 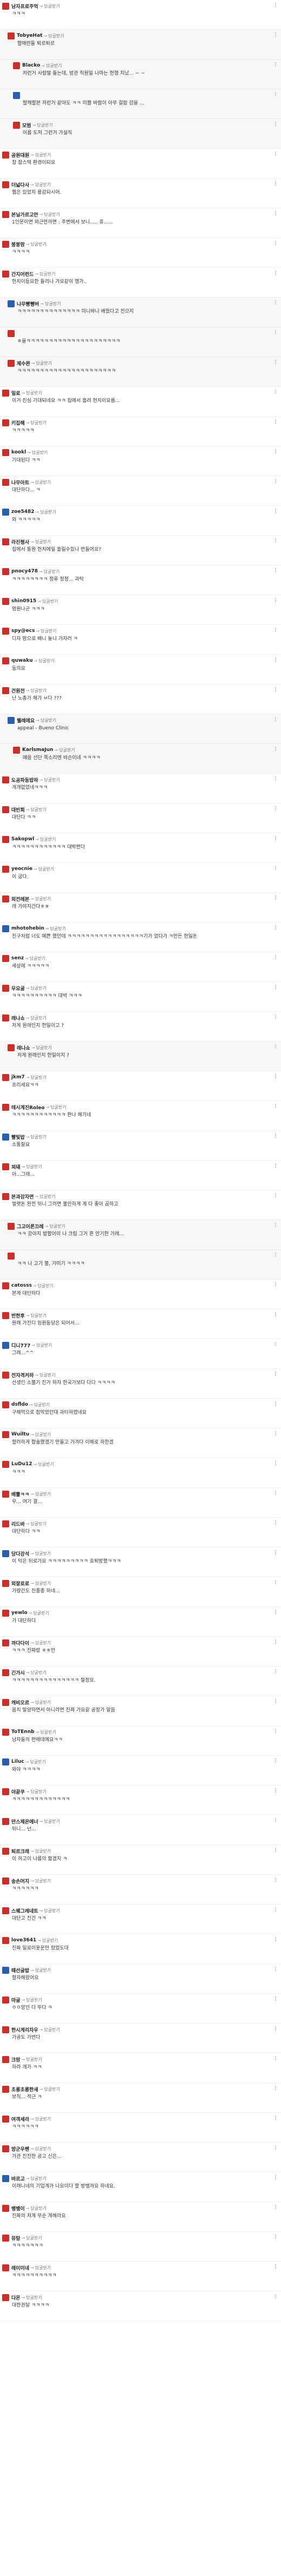 I want to click on comment-author: 나무빵빵버, so click(x=28, y=303).